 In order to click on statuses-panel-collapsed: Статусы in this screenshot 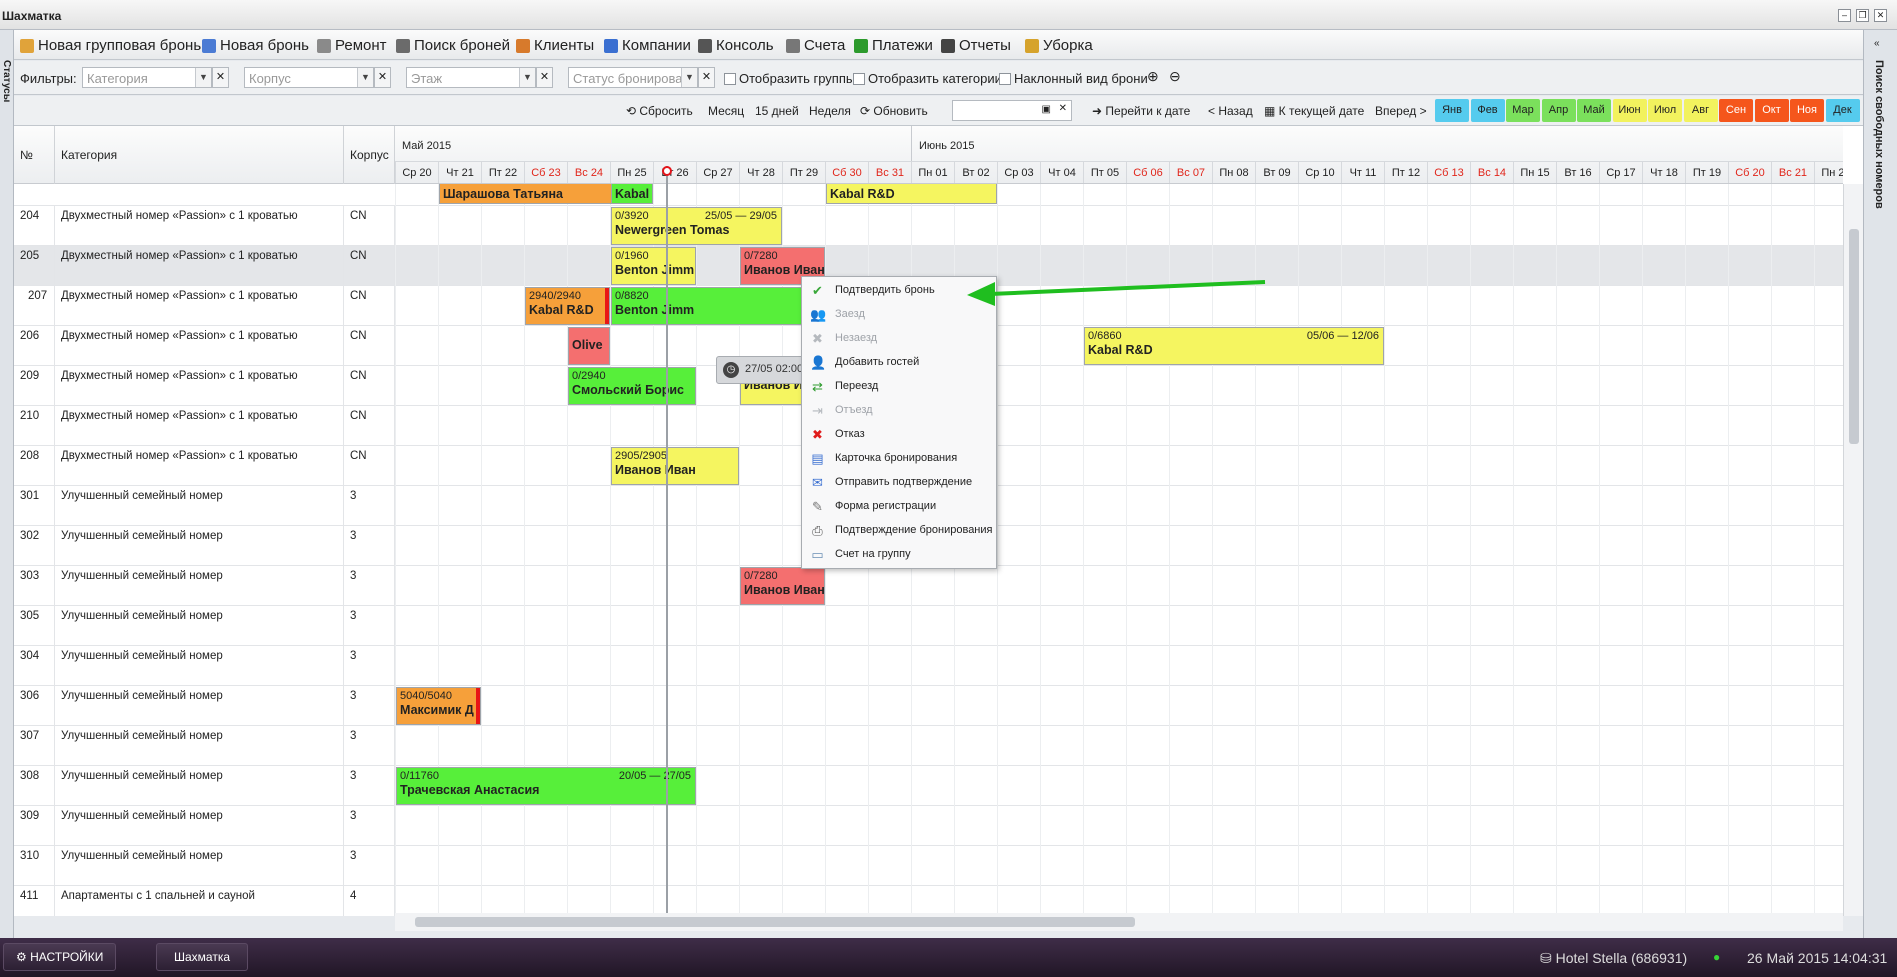, I will do `click(7, 484)`.